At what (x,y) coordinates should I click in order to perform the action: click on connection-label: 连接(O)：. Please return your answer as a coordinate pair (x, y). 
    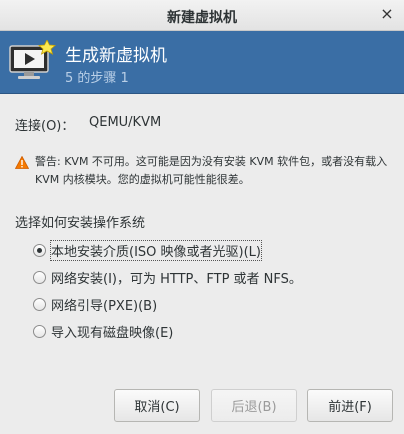
    Looking at the image, I should click on (45, 126).